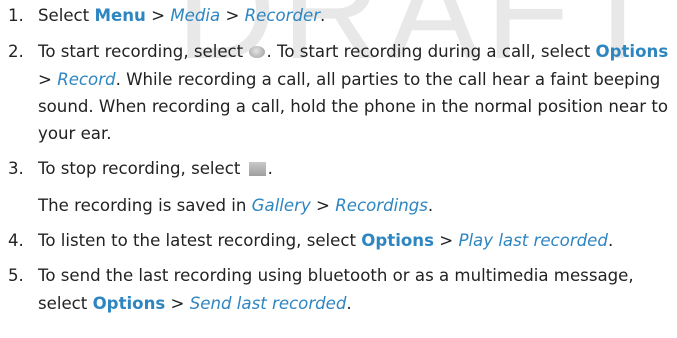 The width and height of the screenshot is (677, 338). Describe the element at coordinates (355, 15) in the screenshot. I see `step-text: Select Menu > Media > Recorder.` at that location.